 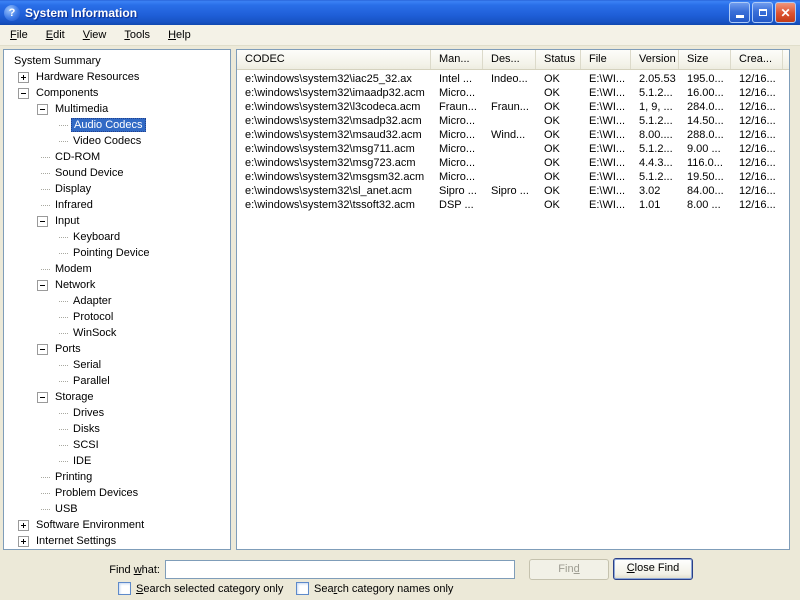 I want to click on tree-item-ports: Ports, so click(x=117, y=349).